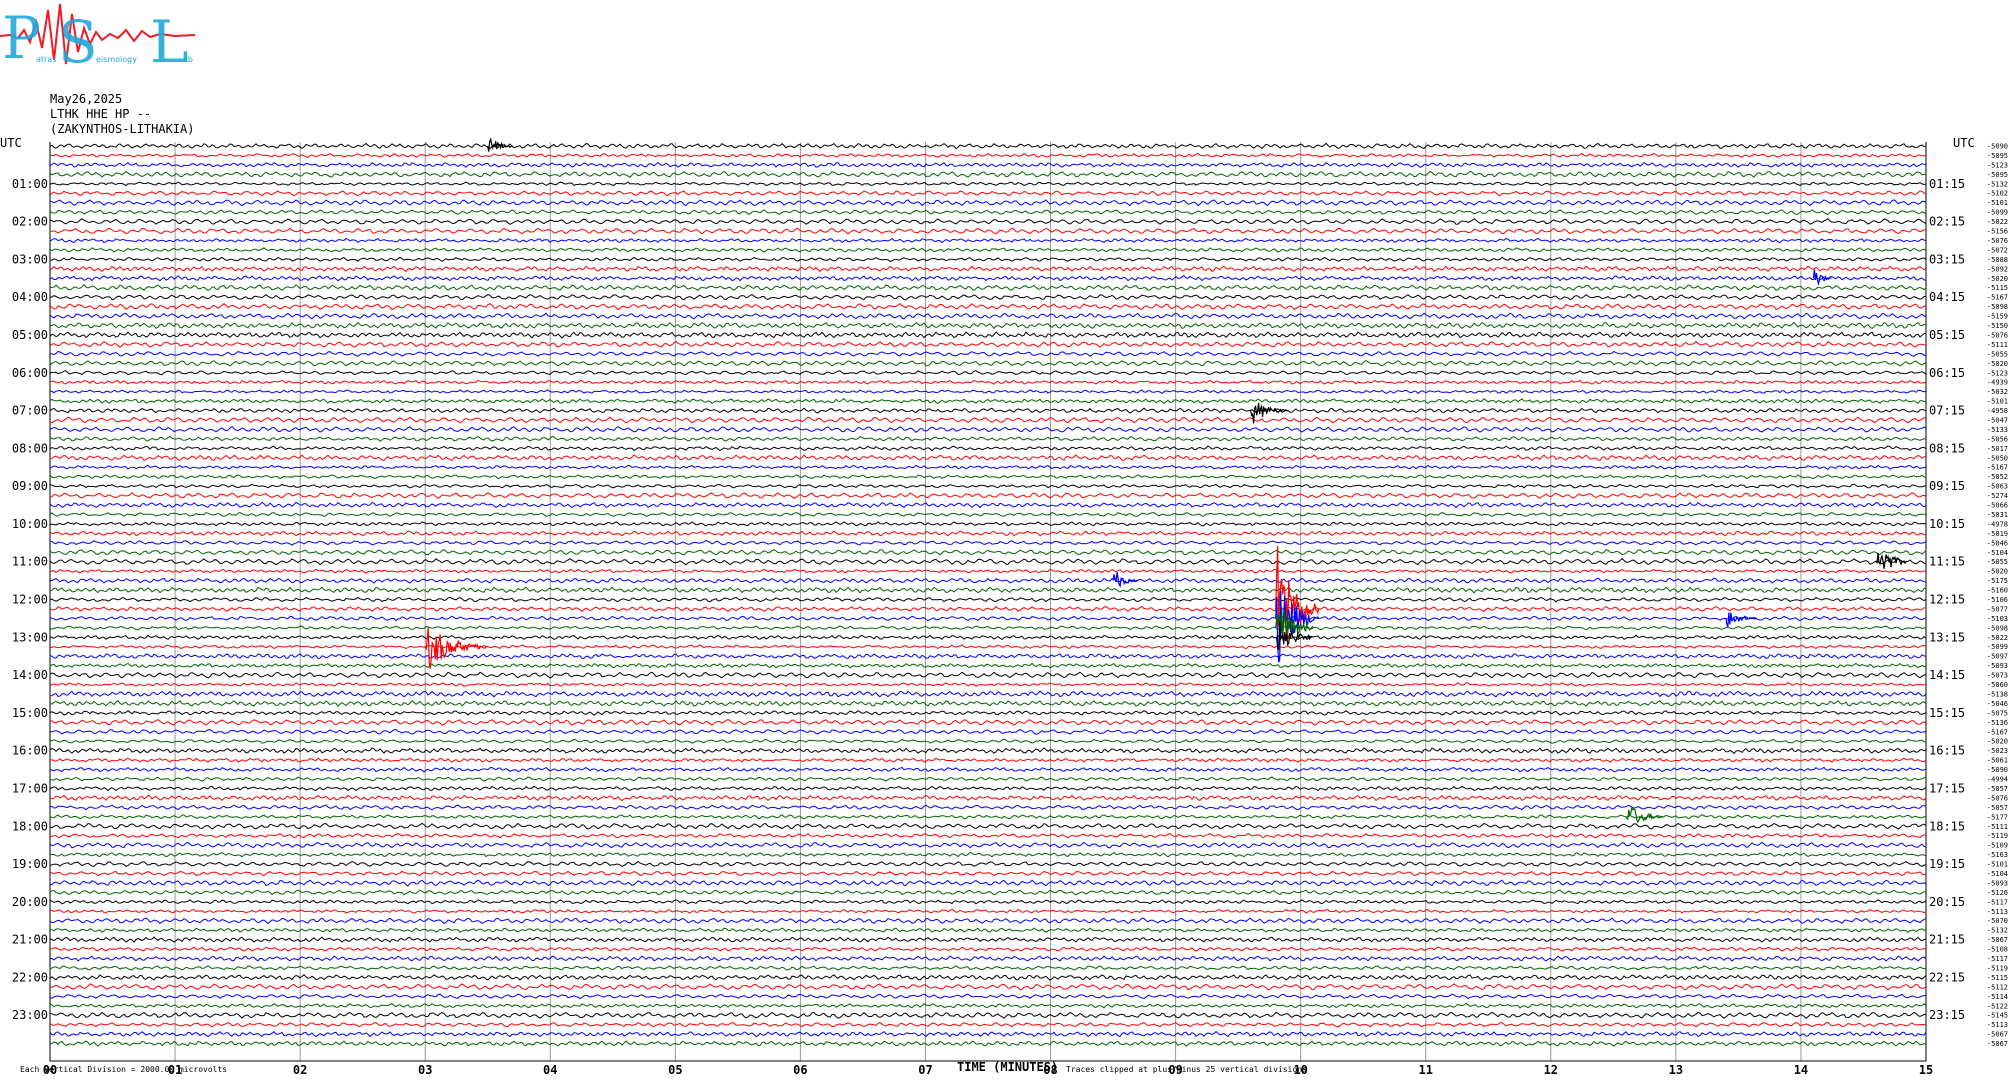 The width and height of the screenshot is (2010, 1080). I want to click on trace-offset-label: -5099, so click(1997, 213).